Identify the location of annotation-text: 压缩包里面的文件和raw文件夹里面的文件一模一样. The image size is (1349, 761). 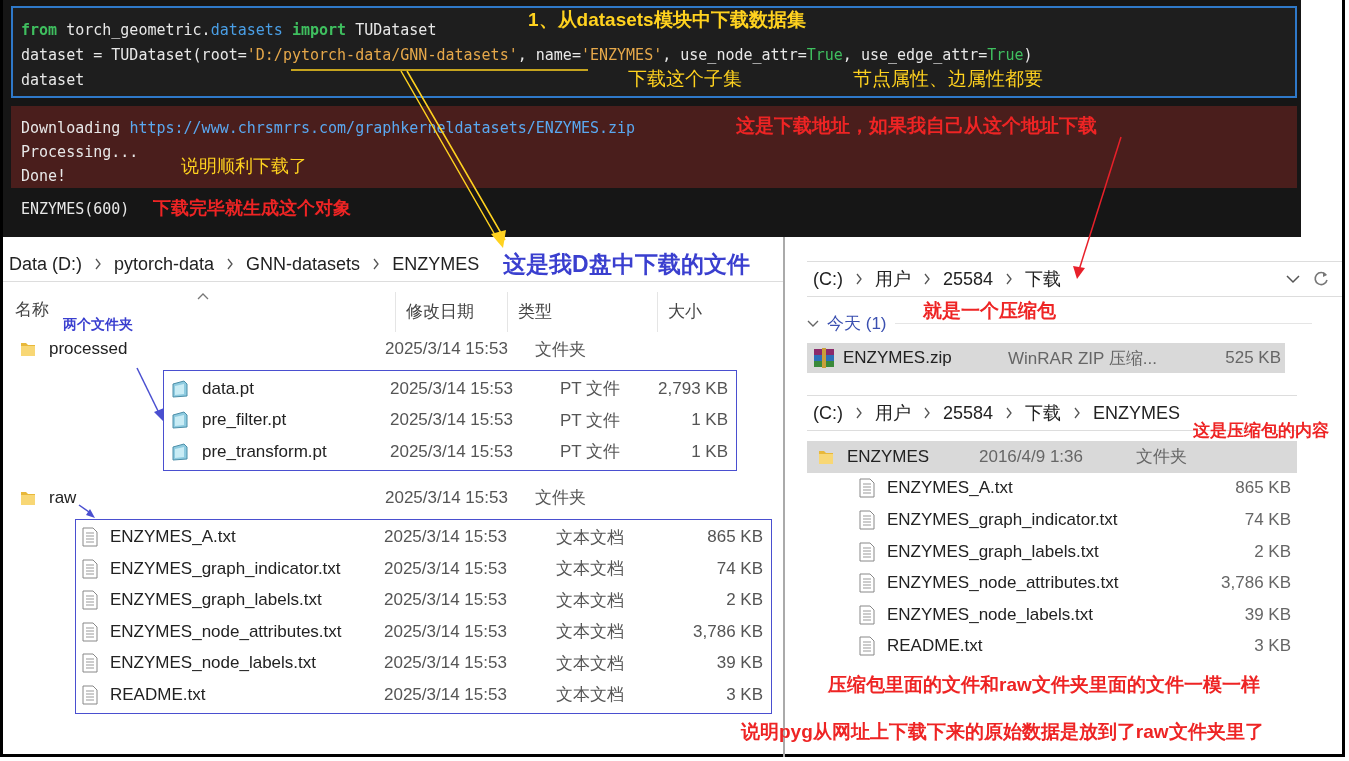
(1044, 685).